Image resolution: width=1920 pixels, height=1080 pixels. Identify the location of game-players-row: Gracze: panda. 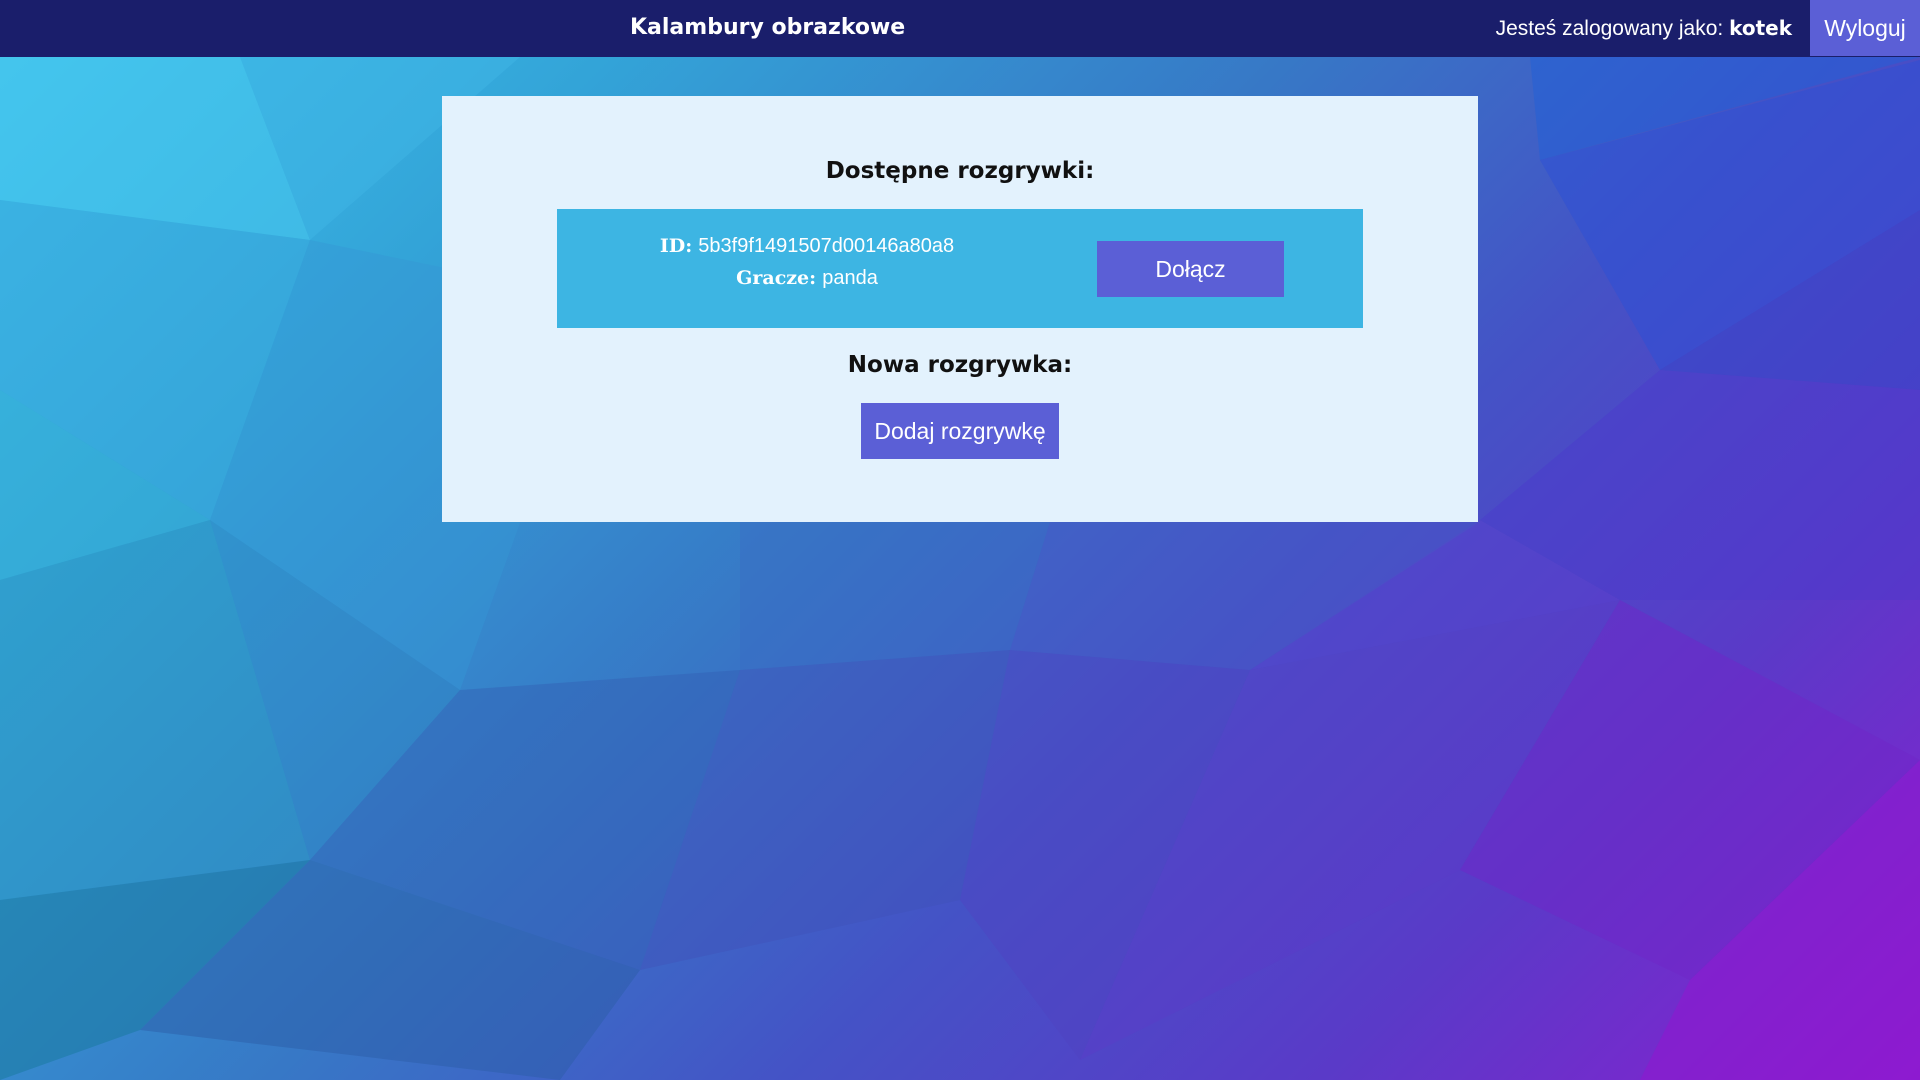
(807, 278).